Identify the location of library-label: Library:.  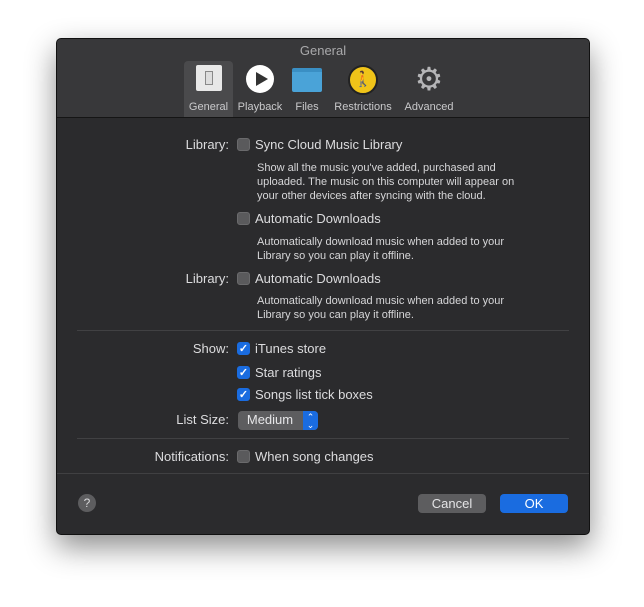
(207, 144).